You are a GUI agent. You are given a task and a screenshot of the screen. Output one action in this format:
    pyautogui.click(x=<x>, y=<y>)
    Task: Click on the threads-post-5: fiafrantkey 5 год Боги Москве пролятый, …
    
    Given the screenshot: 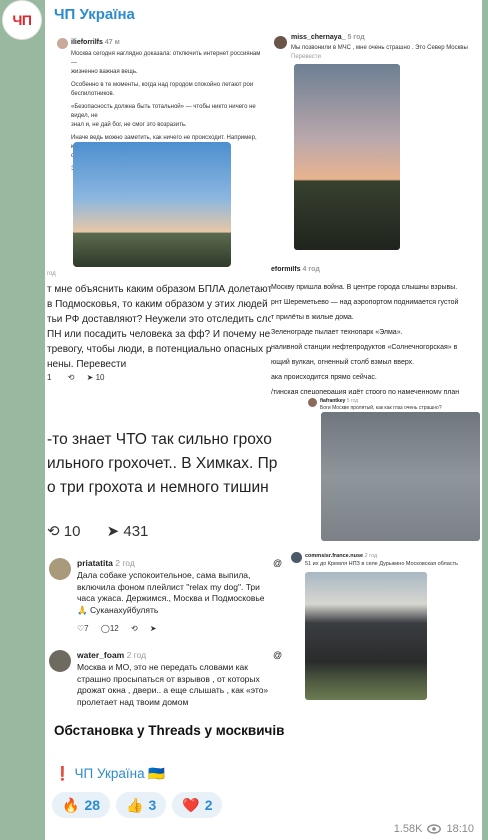 What is the action you would take?
    pyautogui.click(x=394, y=471)
    